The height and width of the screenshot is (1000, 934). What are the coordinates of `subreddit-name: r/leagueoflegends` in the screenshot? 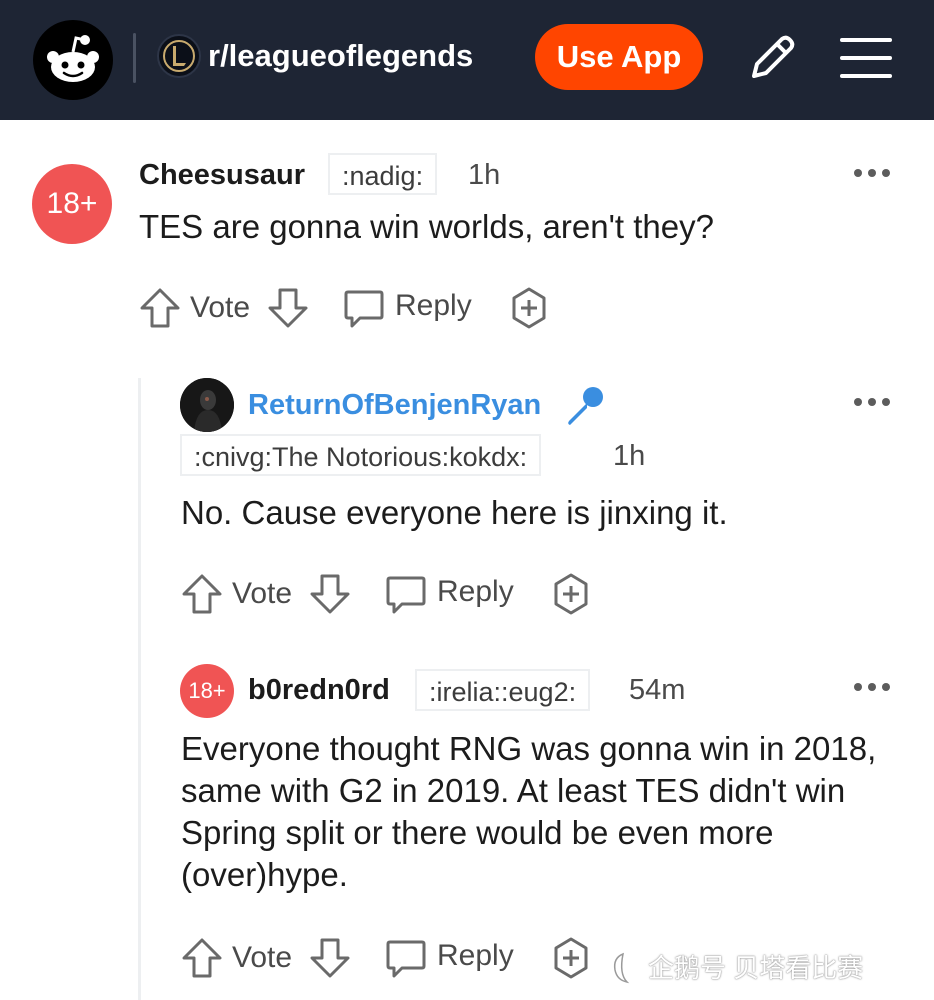 It's located at (340, 56).